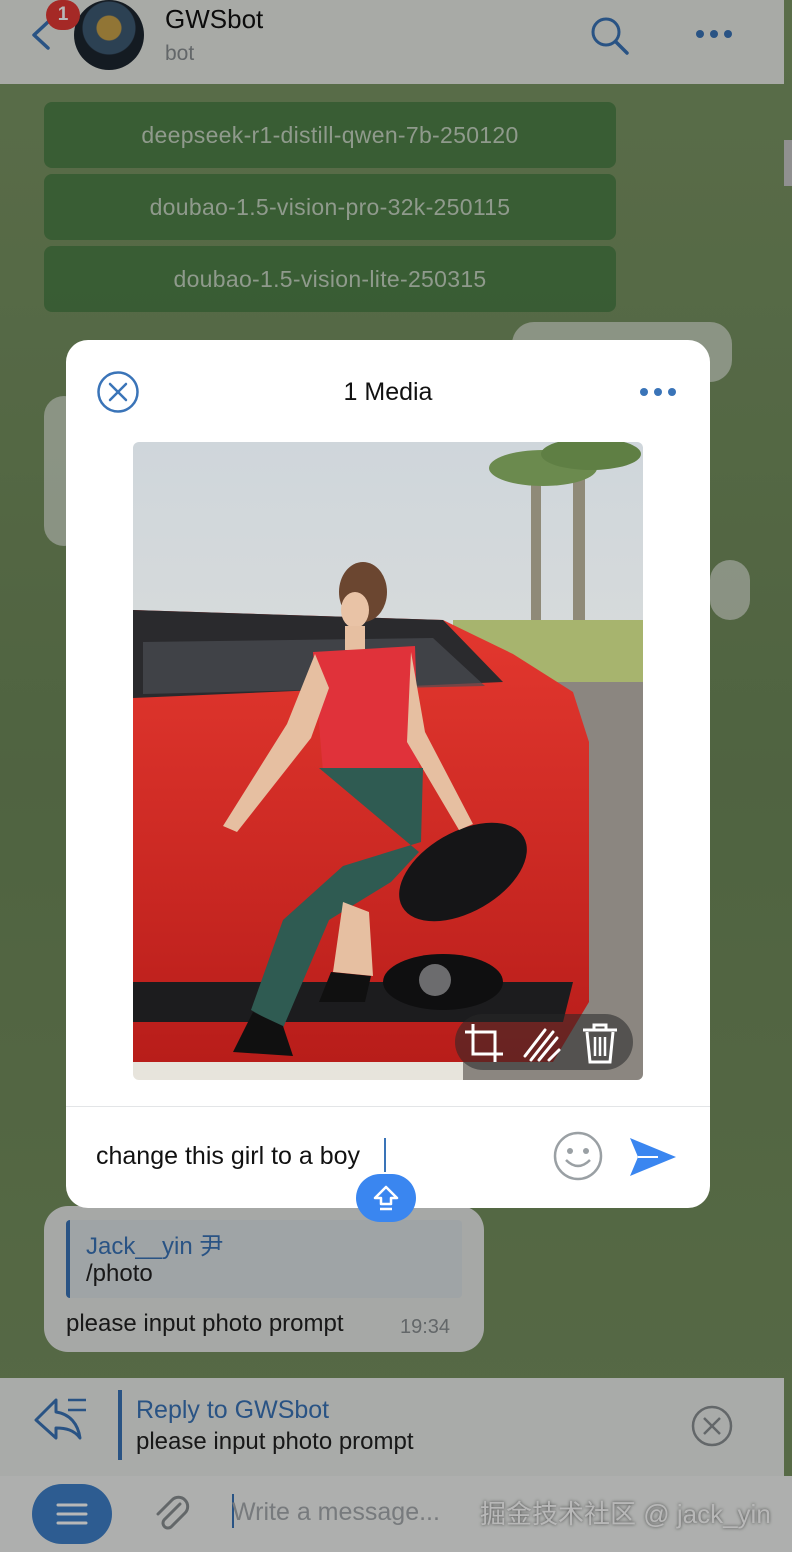  Describe the element at coordinates (385, 1155) in the screenshot. I see `caption-caret` at that location.